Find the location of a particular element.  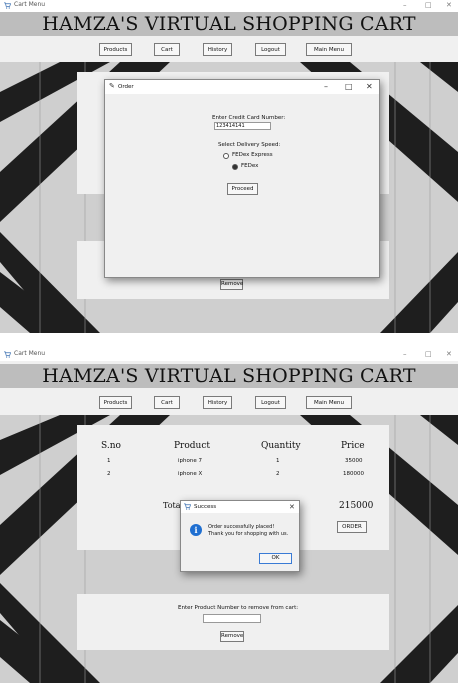

ok-button: OK is located at coordinates (275, 558).